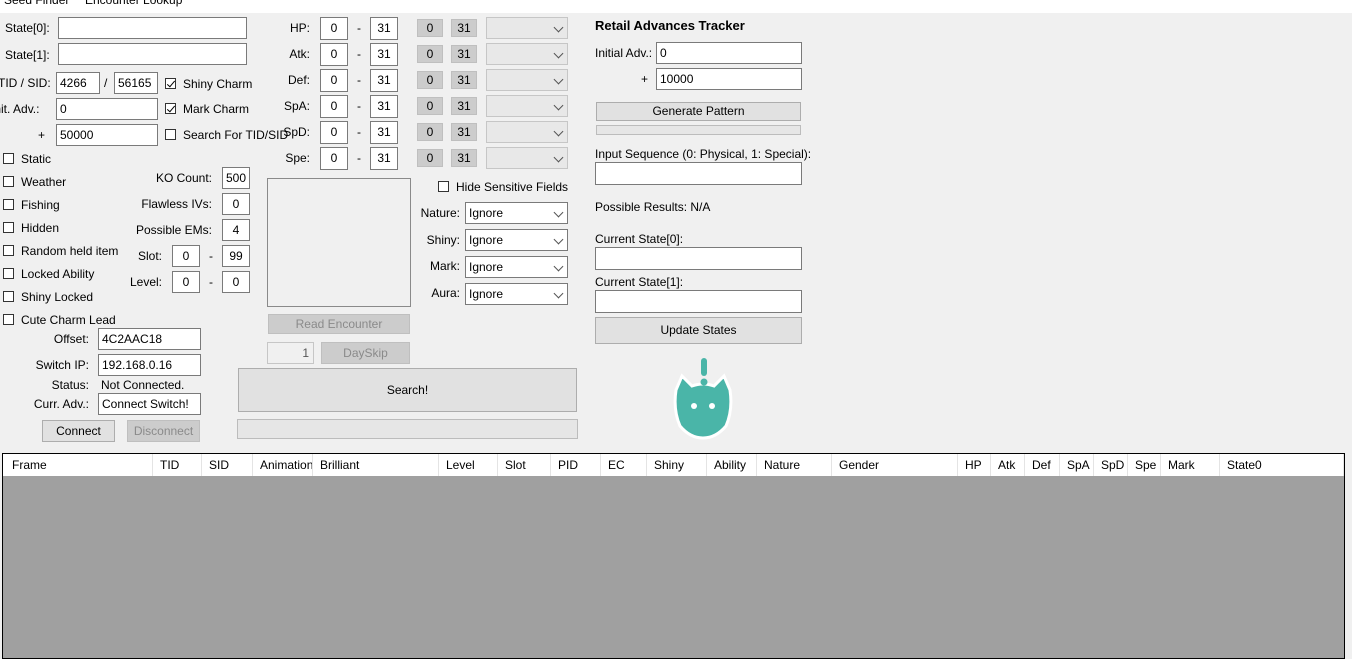 Image resolution: width=1352 pixels, height=659 pixels. I want to click on mark-select: Ignore, so click(516, 267).